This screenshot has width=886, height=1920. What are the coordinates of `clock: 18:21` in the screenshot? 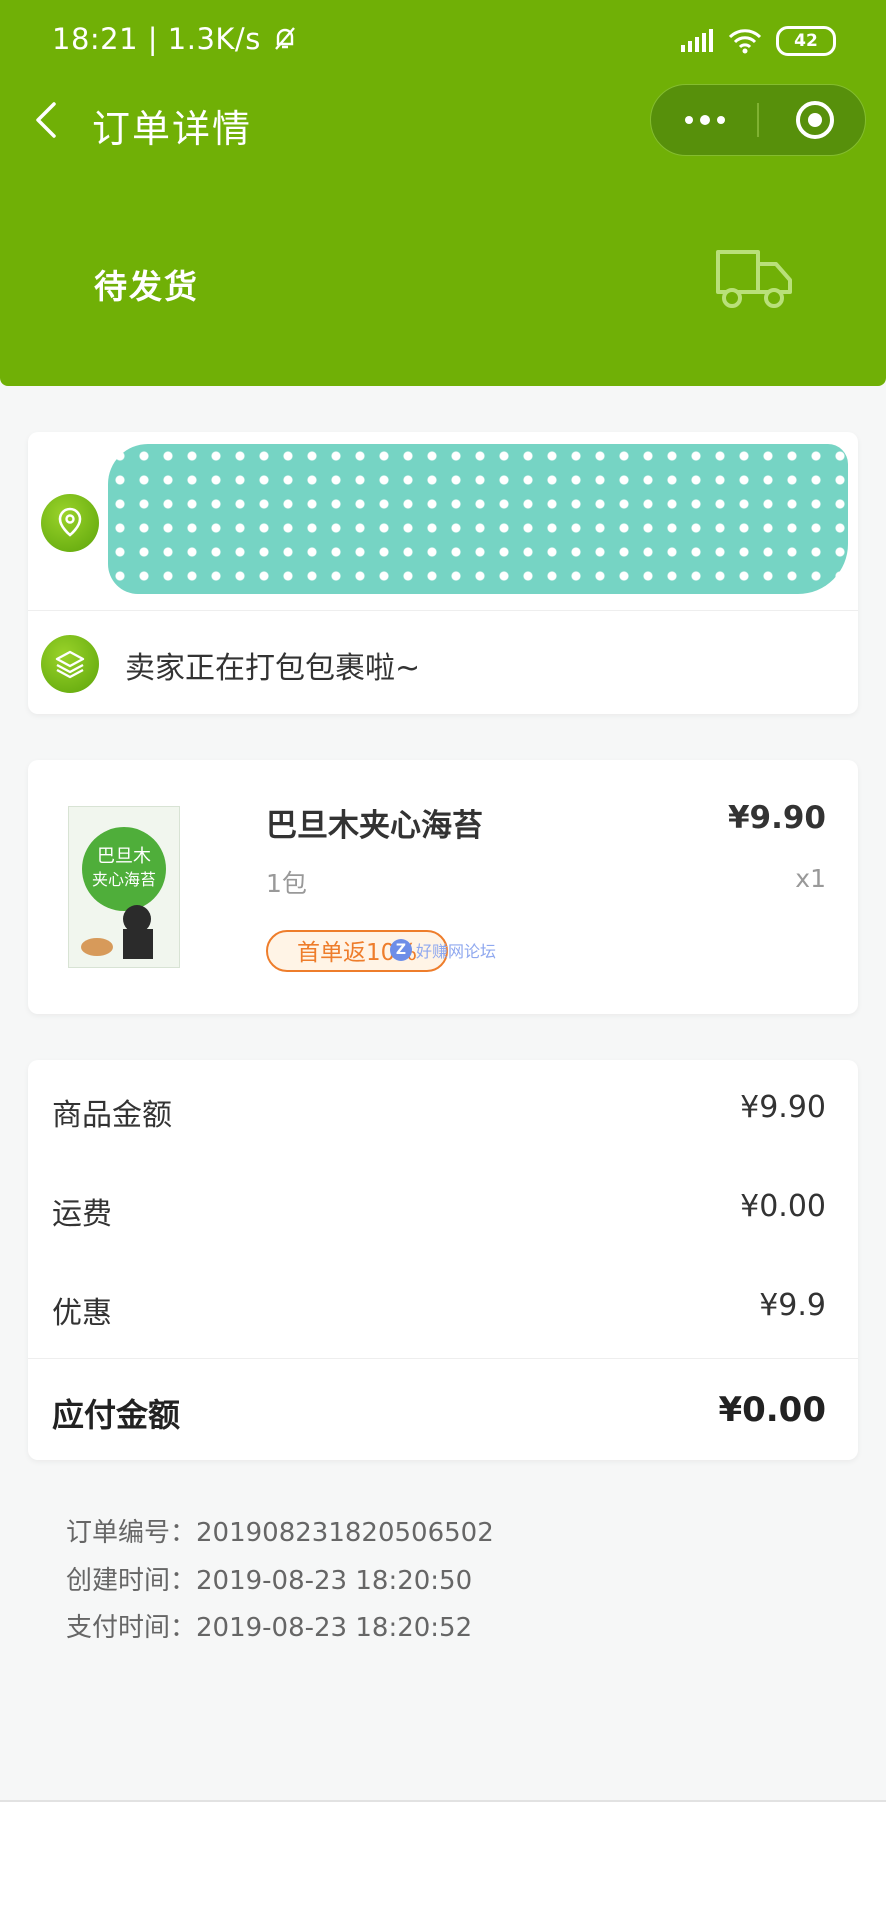 It's located at (95, 39).